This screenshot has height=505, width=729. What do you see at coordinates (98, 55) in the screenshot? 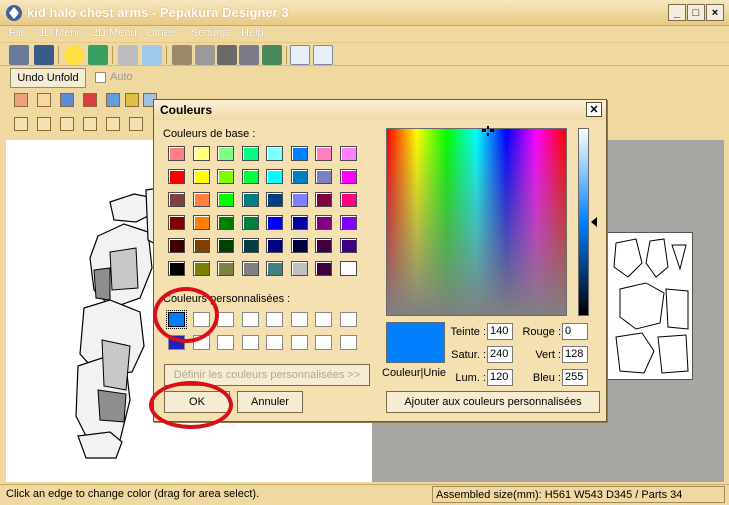
I see `texture-cube-icon` at bounding box center [98, 55].